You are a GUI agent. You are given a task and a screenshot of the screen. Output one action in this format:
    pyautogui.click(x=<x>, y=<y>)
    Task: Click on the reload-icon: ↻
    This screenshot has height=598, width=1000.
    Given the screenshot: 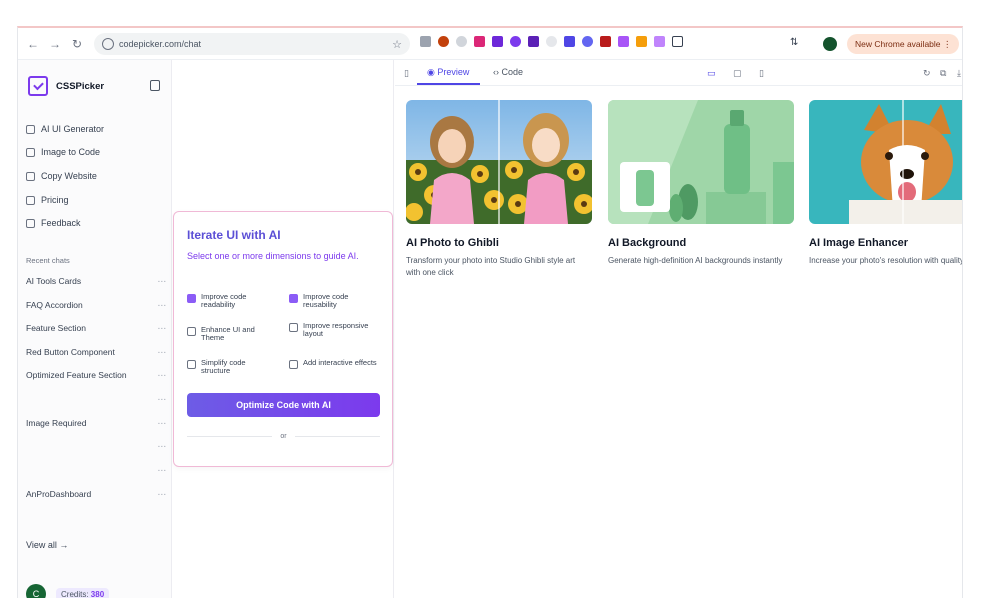 What is the action you would take?
    pyautogui.click(x=77, y=44)
    